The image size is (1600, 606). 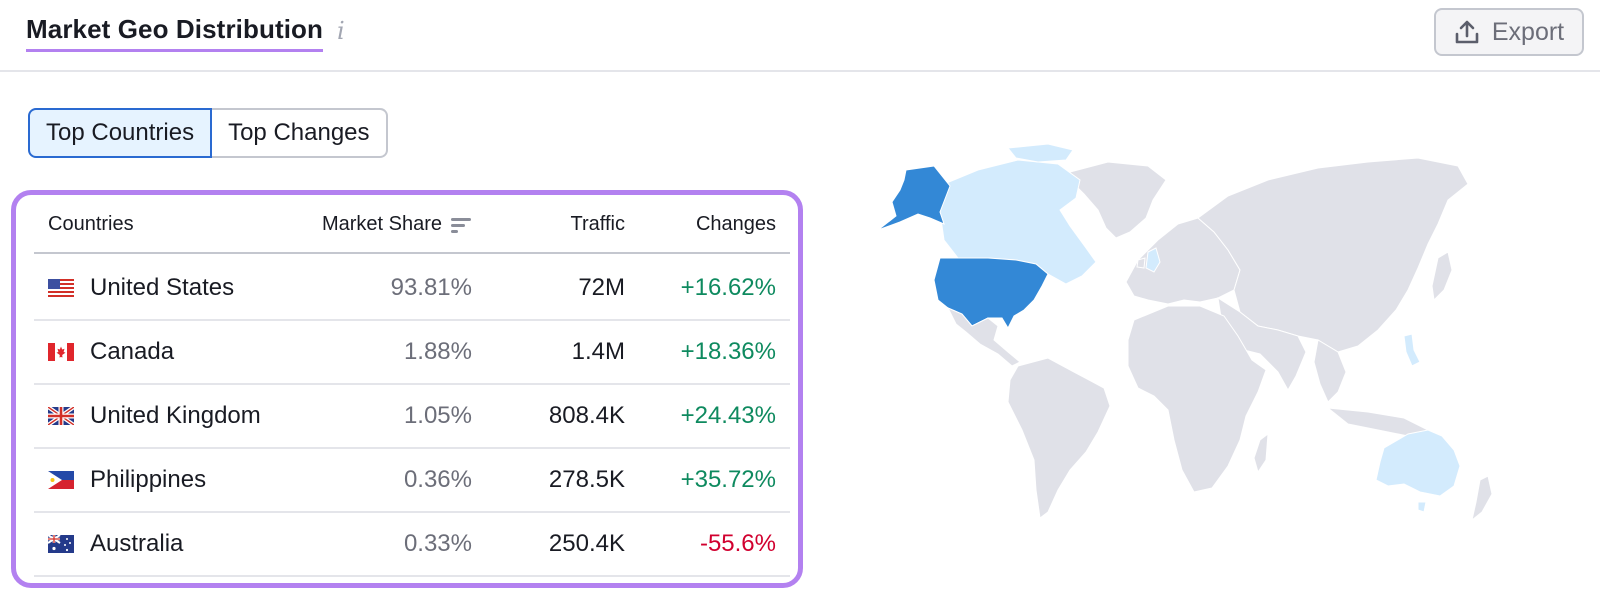 What do you see at coordinates (800, 36) in the screenshot?
I see `header: Market Geo Distribution i Export` at bounding box center [800, 36].